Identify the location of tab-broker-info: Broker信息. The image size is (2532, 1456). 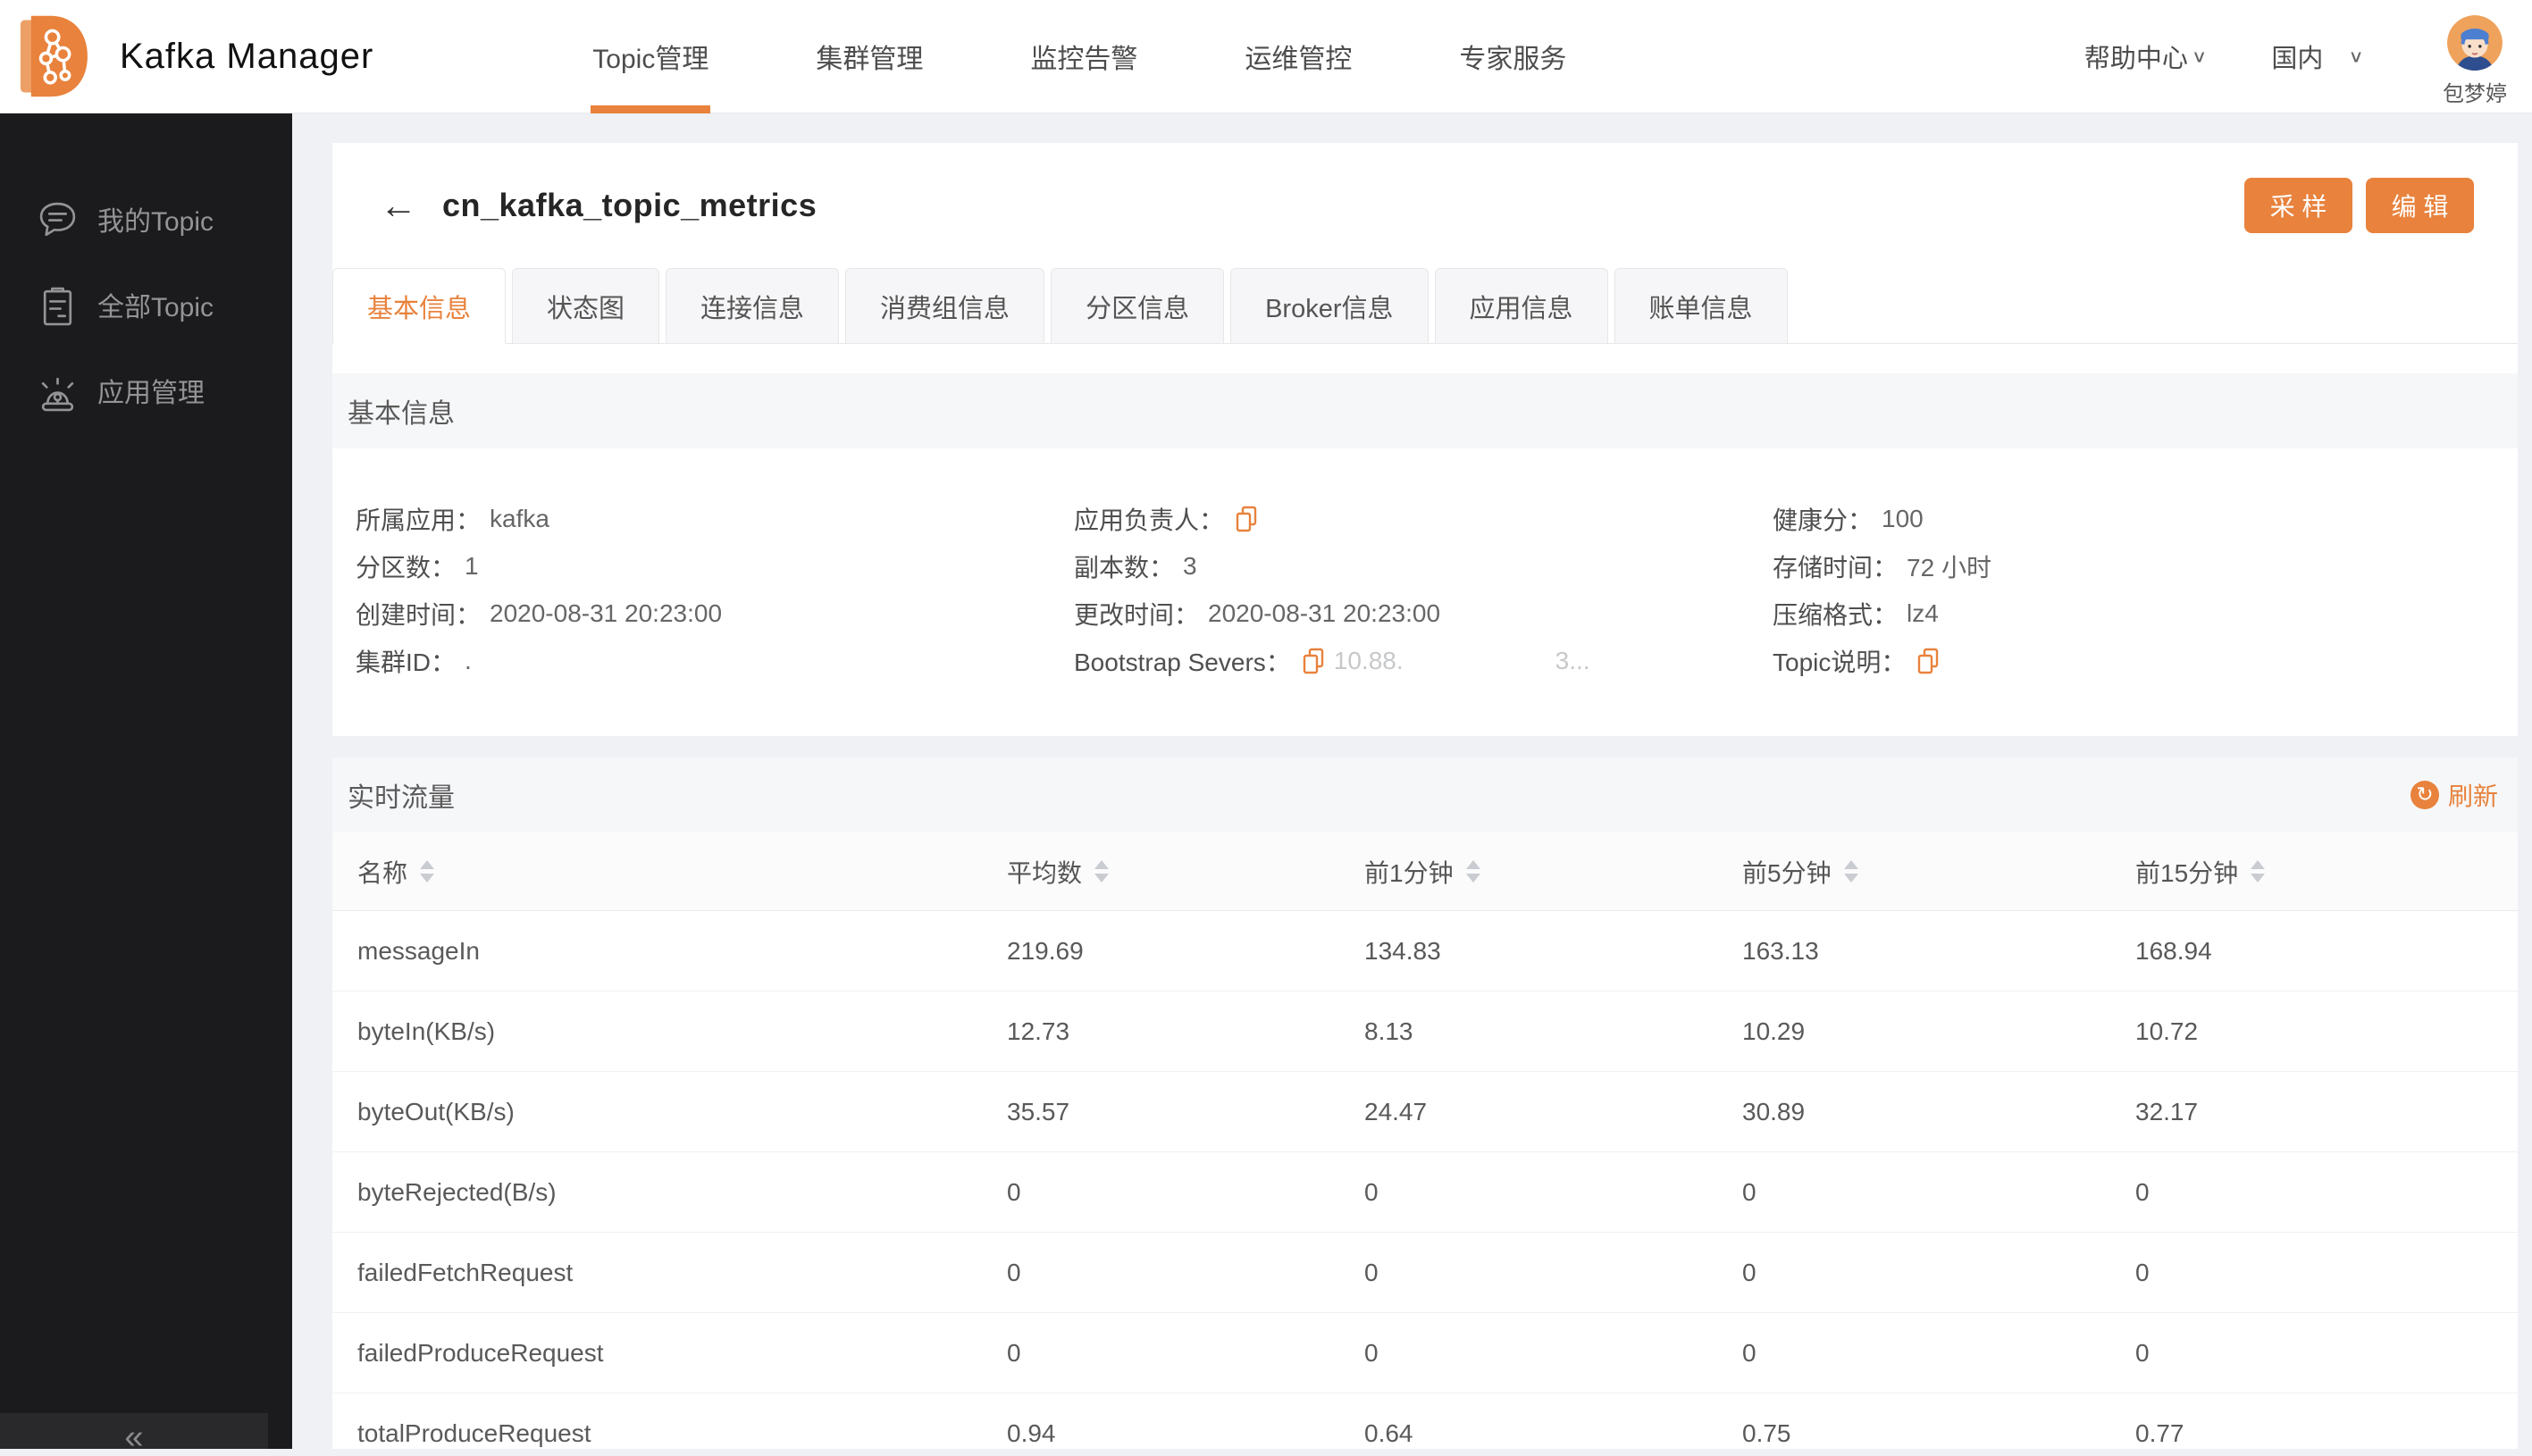
(1329, 305).